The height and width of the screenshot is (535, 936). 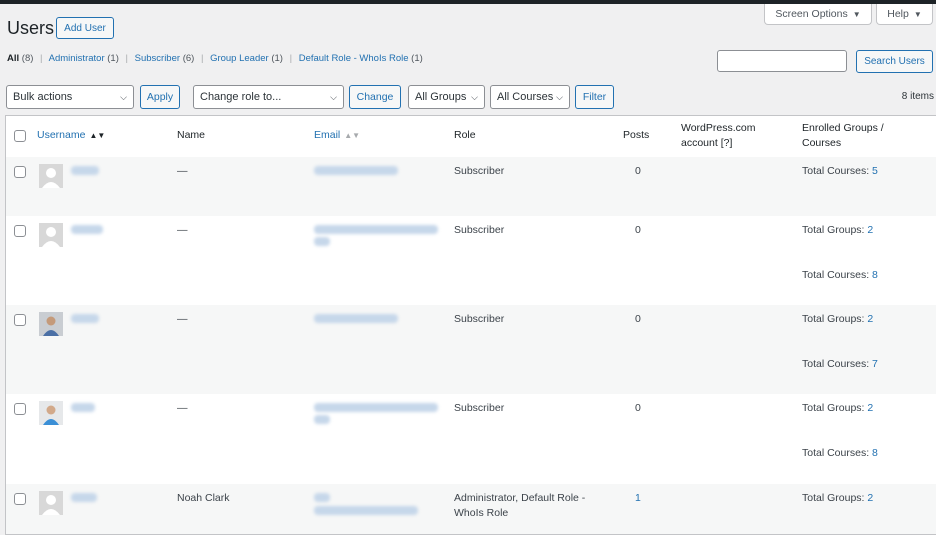 What do you see at coordinates (898, 14) in the screenshot?
I see `help-label: Help` at bounding box center [898, 14].